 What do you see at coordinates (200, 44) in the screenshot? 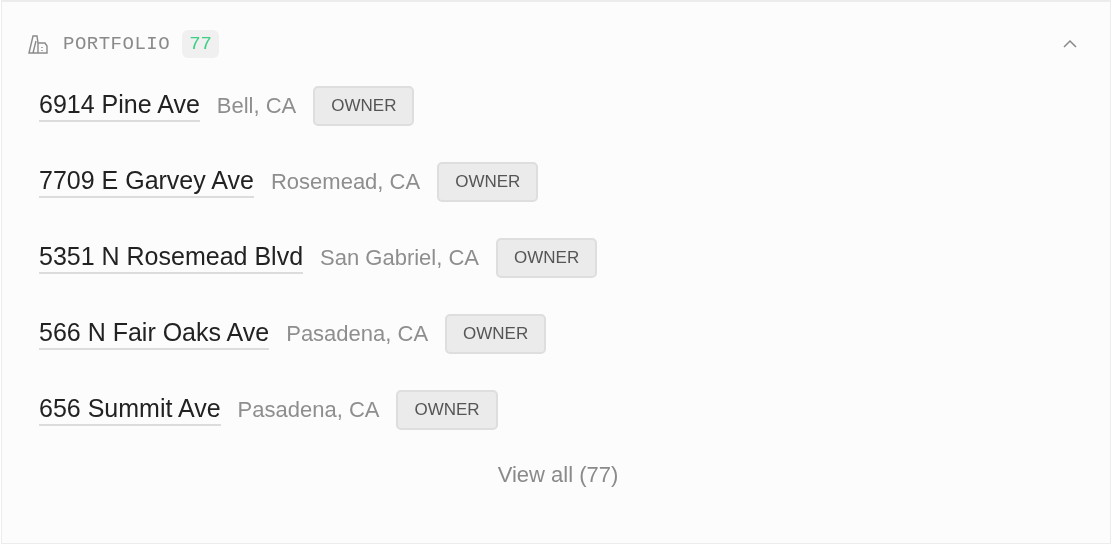
I see `count-badge: 77` at bounding box center [200, 44].